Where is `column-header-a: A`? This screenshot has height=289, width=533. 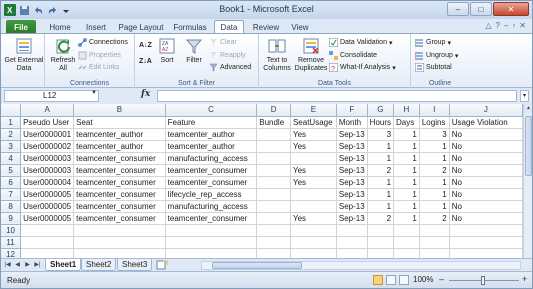
column-header-a: A is located at coordinates (47, 110).